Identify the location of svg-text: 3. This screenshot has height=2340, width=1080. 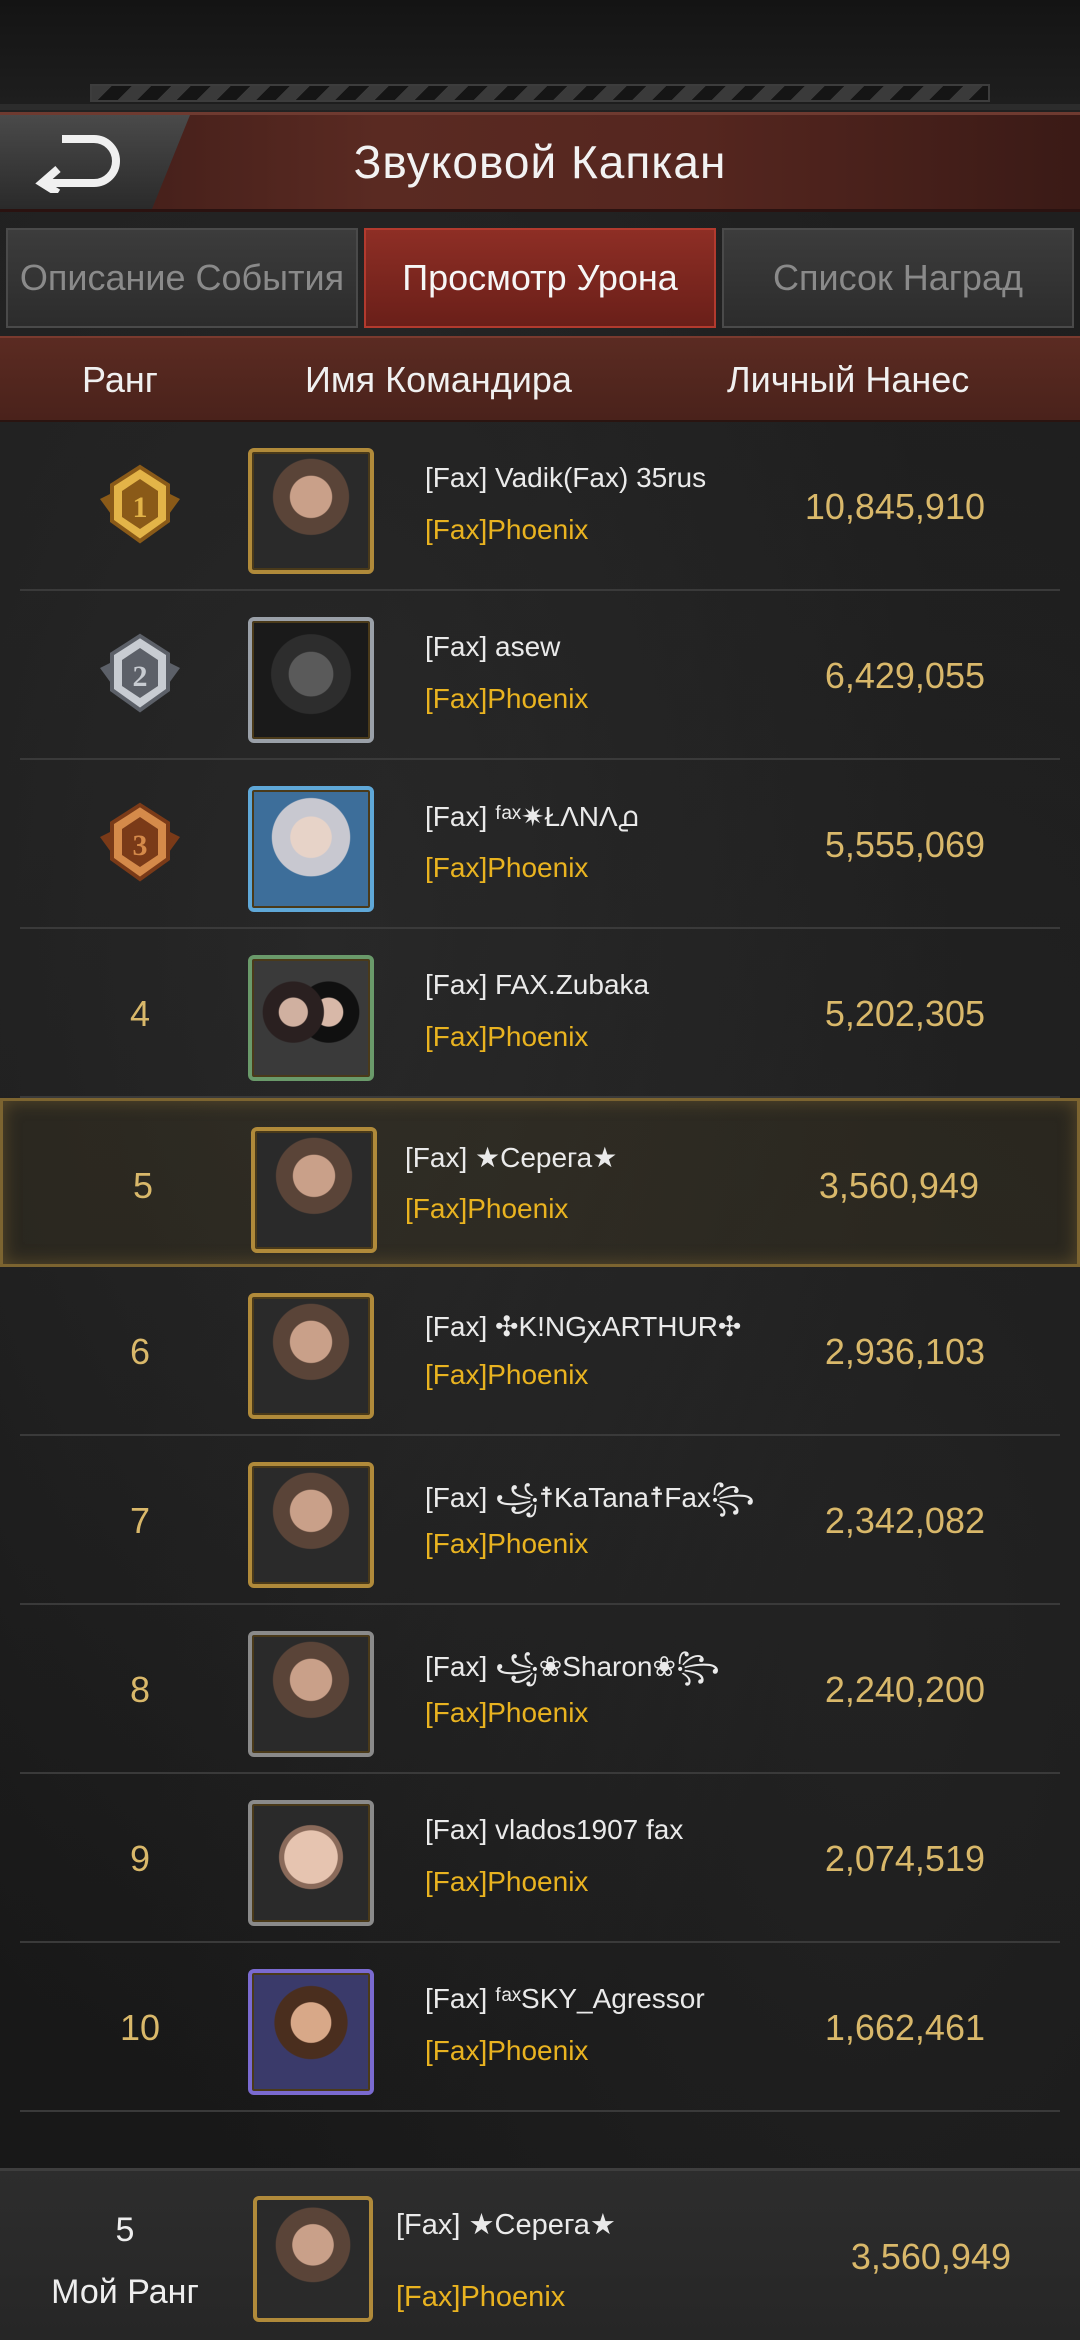
(140, 845).